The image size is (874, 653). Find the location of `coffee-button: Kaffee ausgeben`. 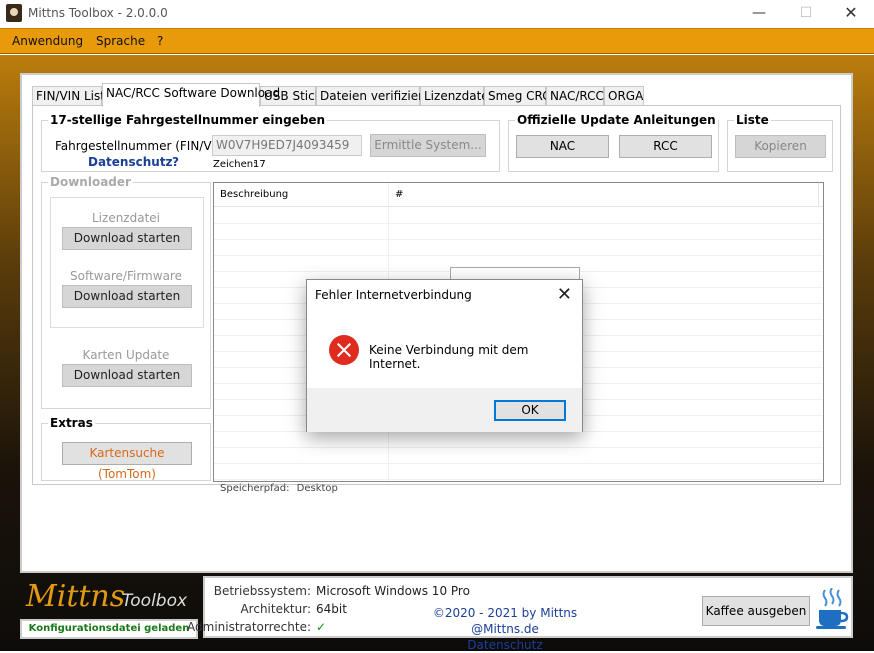

coffee-button: Kaffee ausgeben is located at coordinates (756, 611).